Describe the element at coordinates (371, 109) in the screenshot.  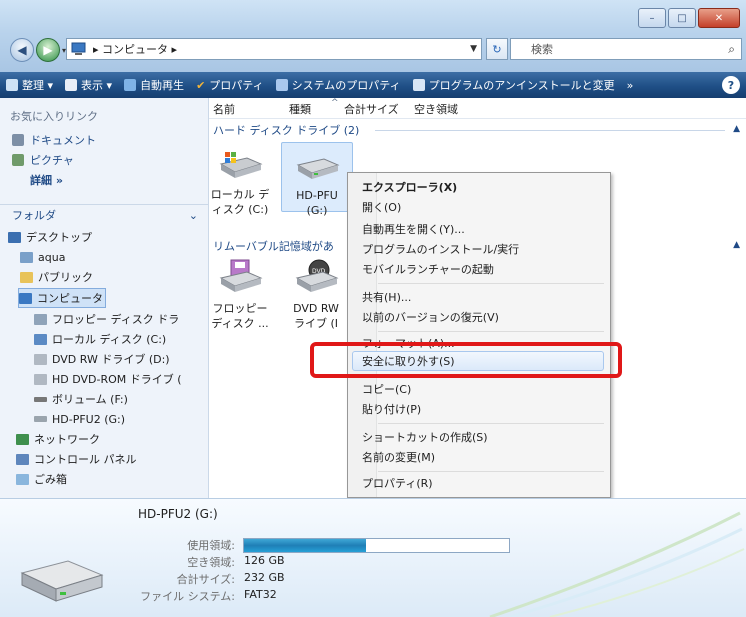
I see `column-total-size: 合計サイズ` at that location.